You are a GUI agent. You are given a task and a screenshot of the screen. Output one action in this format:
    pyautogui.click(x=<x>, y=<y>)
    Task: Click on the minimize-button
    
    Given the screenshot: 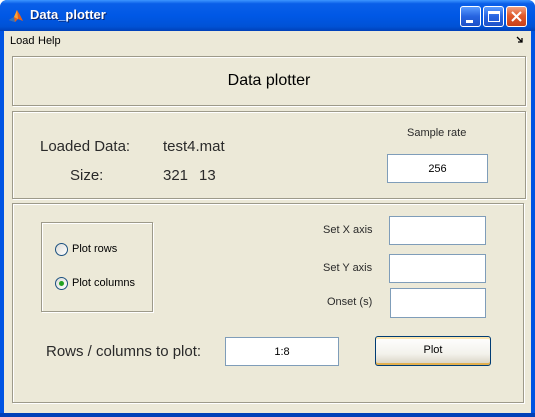 What is the action you would take?
    pyautogui.click(x=470, y=16)
    